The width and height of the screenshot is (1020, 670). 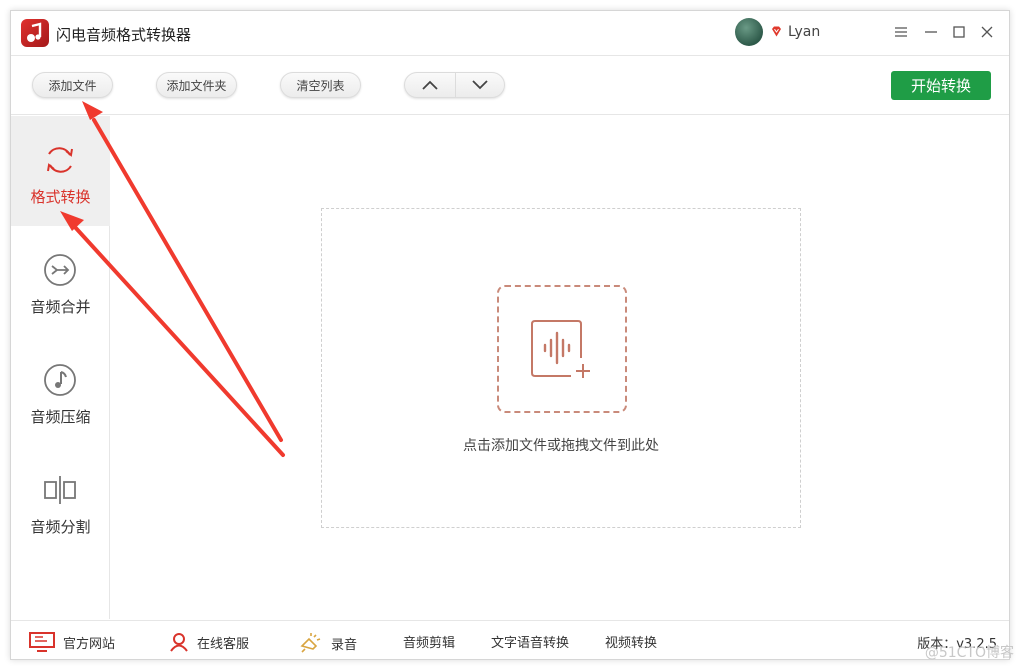 I want to click on record-horn-icon, so click(x=310, y=643).